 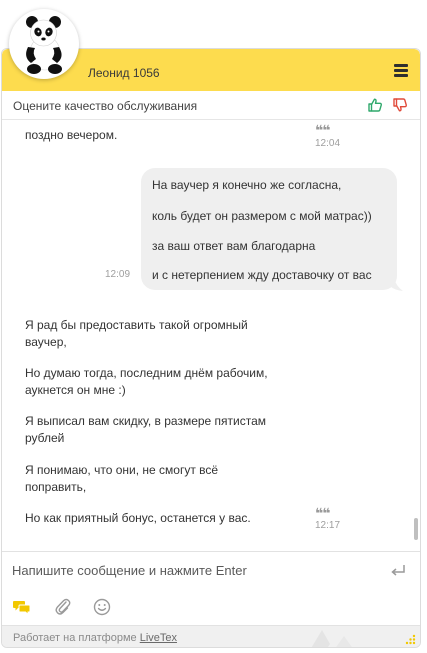 What do you see at coordinates (211, 607) in the screenshot?
I see `toolbar` at bounding box center [211, 607].